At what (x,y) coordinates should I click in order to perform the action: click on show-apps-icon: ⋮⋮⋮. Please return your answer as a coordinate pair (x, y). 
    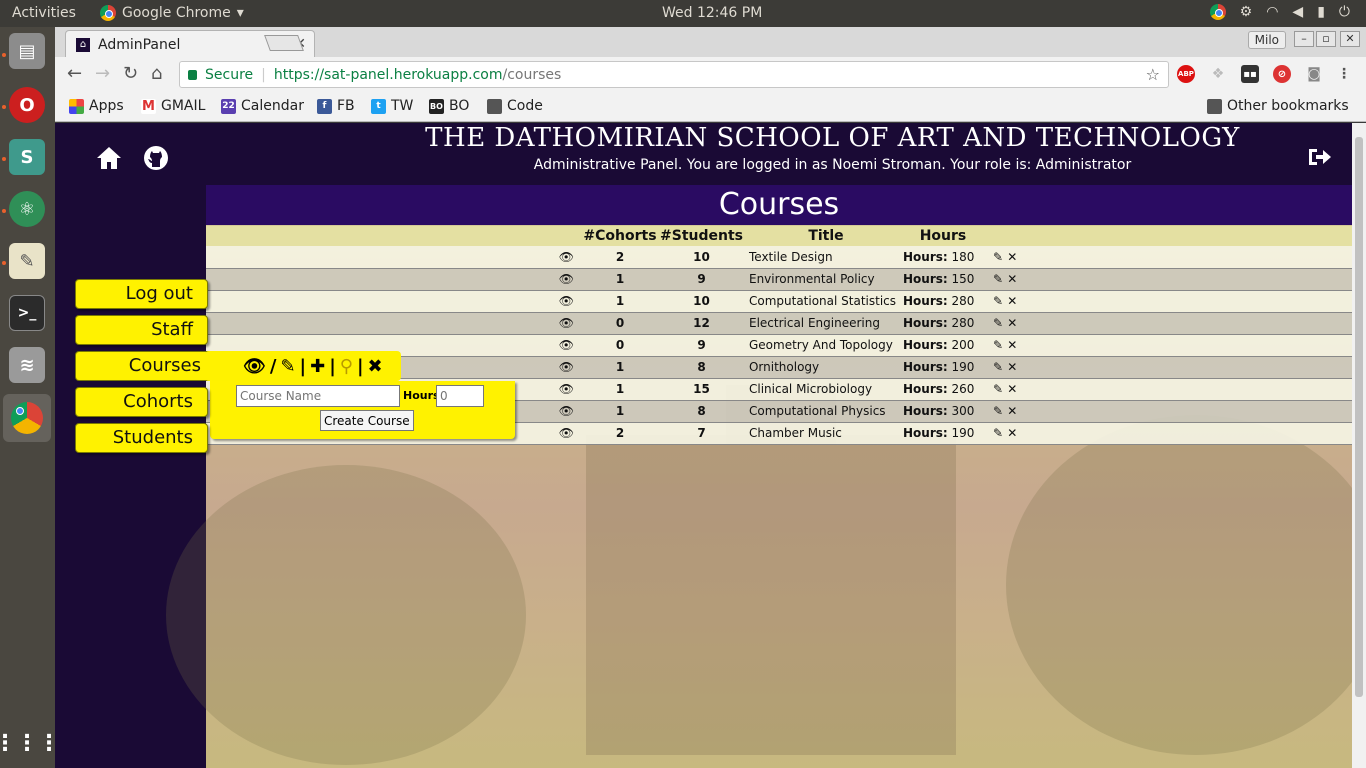
    Looking at the image, I should click on (30, 743).